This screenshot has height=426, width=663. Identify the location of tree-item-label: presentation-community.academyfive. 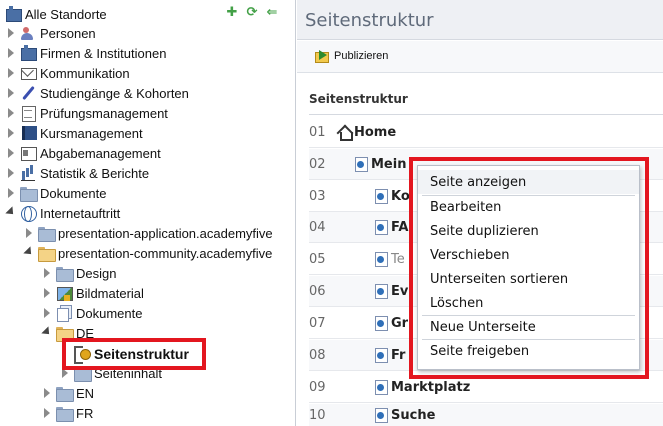
(165, 253).